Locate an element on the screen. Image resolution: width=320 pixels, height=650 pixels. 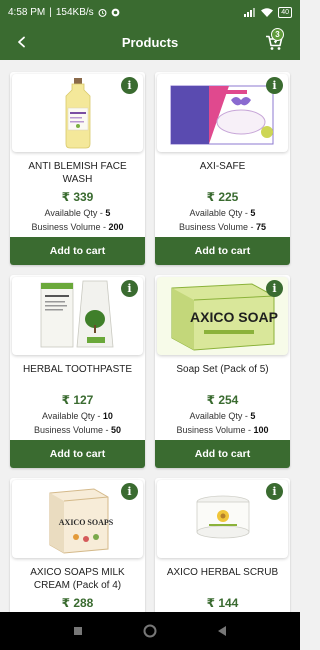
recent-apps-button is located at coordinates (78, 631).